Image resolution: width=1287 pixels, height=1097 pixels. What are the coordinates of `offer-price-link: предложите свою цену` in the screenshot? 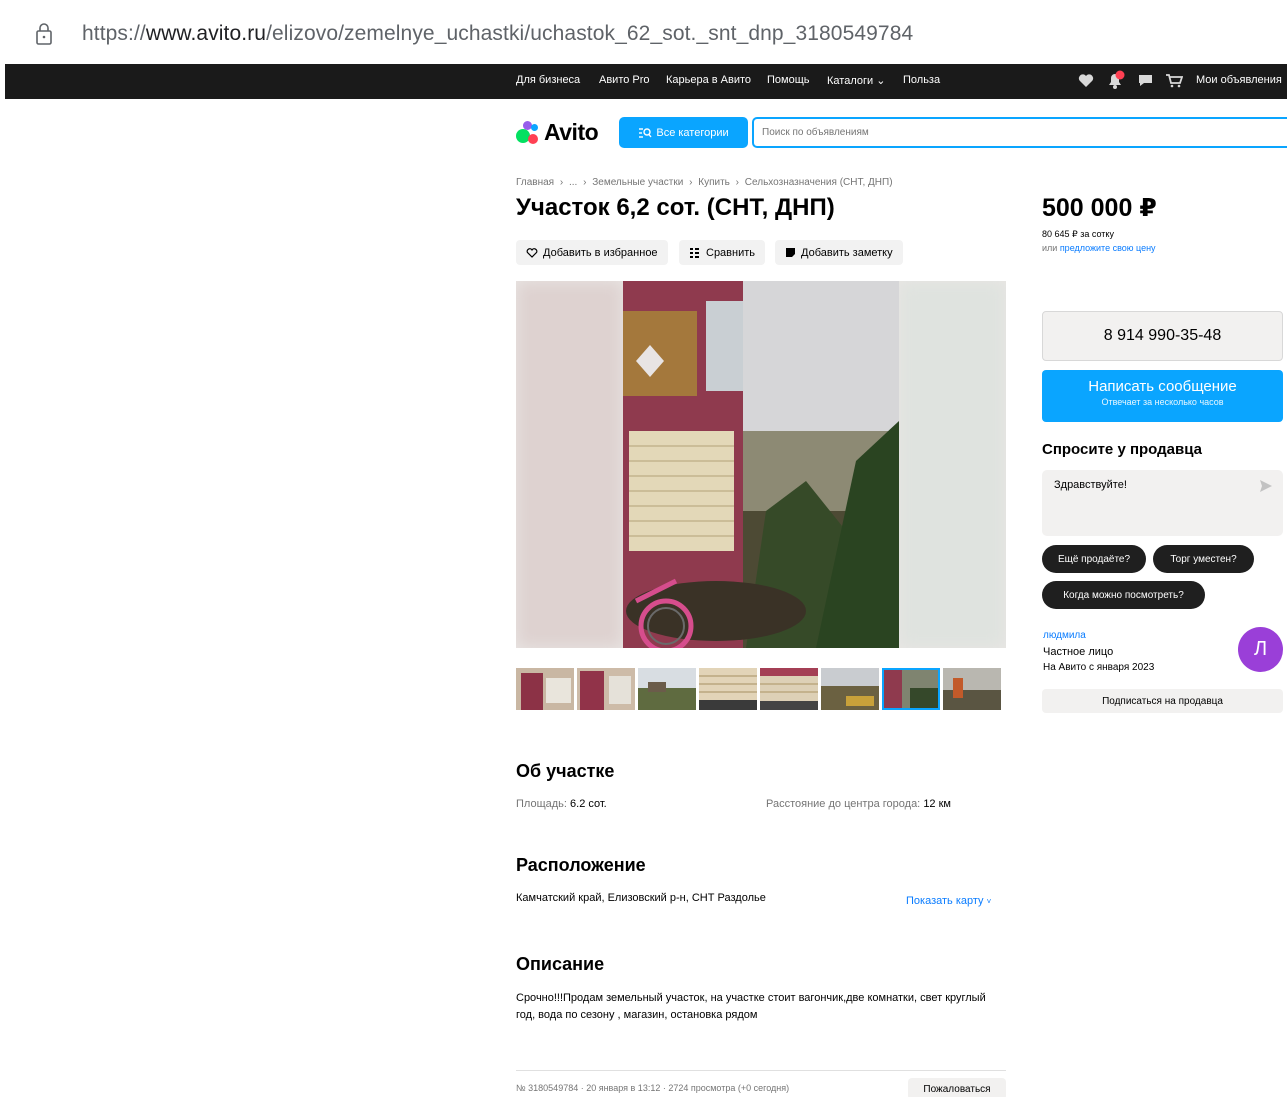 It's located at (1108, 248).